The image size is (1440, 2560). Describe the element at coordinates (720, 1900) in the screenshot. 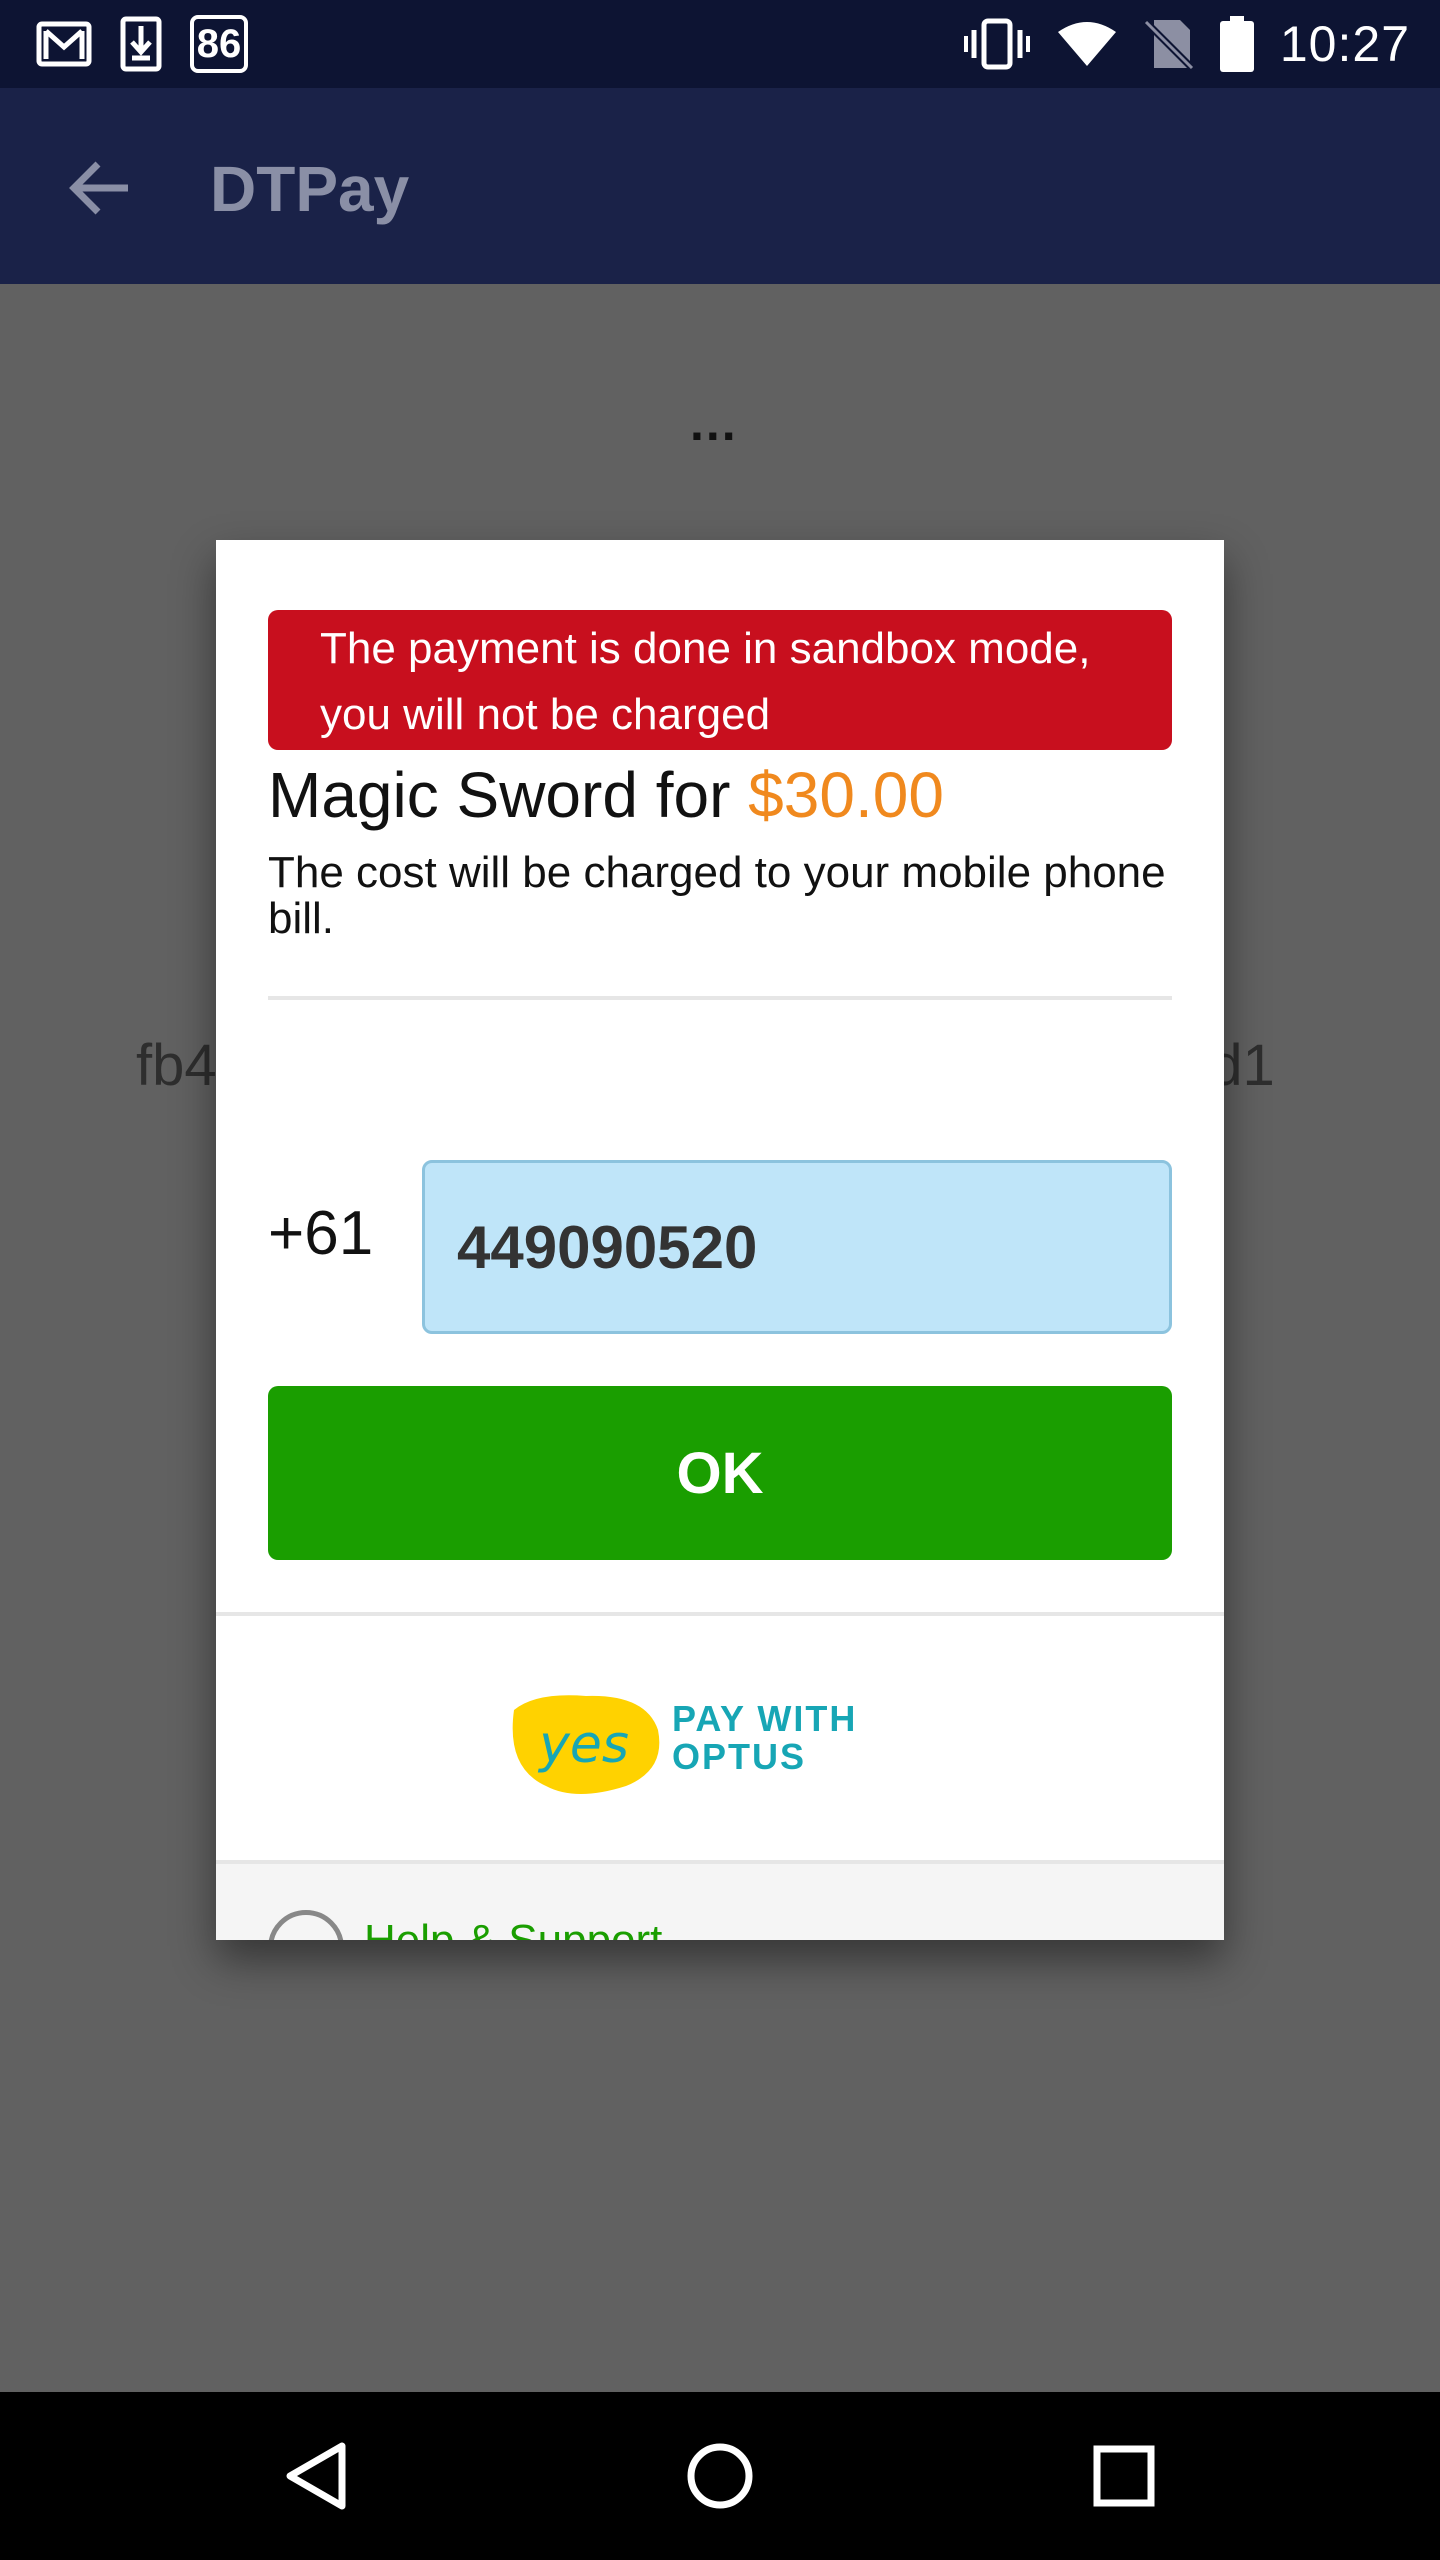

I see `help-support-area: Help & Support` at that location.